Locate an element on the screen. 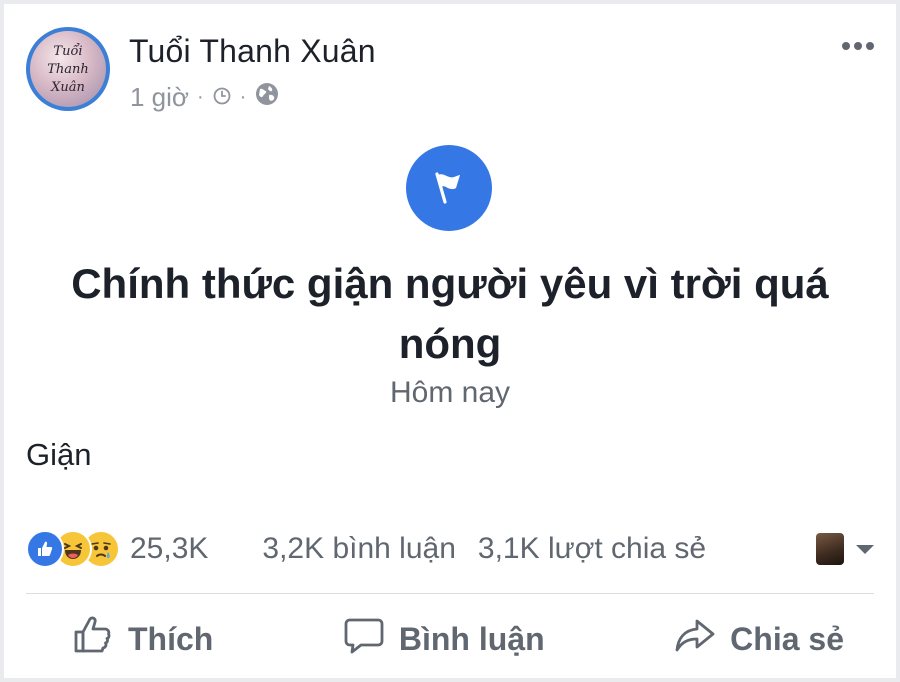 The height and width of the screenshot is (682, 900). like-label: Thích is located at coordinates (171, 638).